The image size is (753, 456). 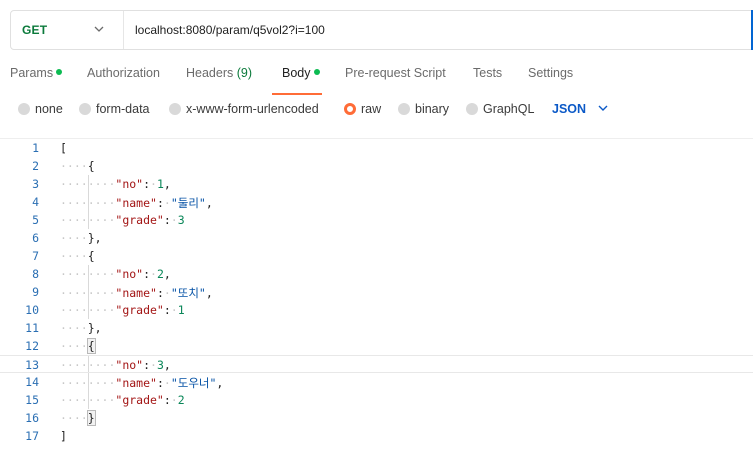 What do you see at coordinates (91, 346) in the screenshot?
I see `object-open-matched: {` at bounding box center [91, 346].